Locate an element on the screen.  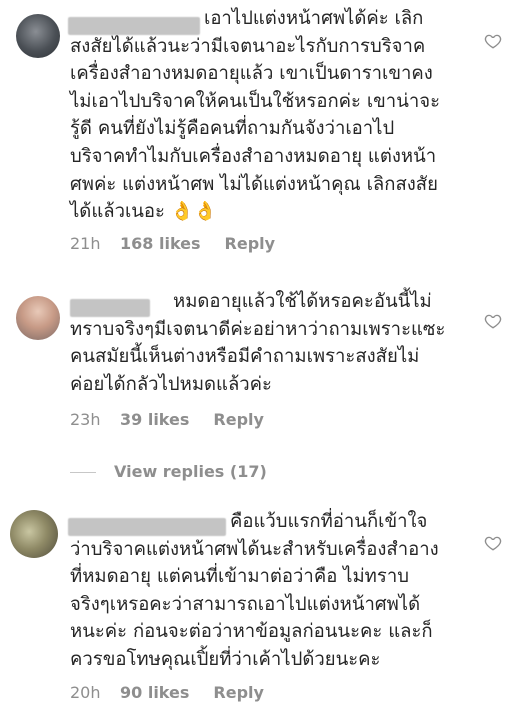
view-replies-label: View replies (17) is located at coordinates (190, 471).